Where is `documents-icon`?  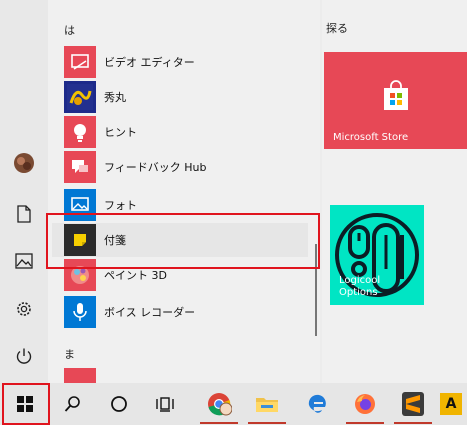 documents-icon is located at coordinates (24, 214).